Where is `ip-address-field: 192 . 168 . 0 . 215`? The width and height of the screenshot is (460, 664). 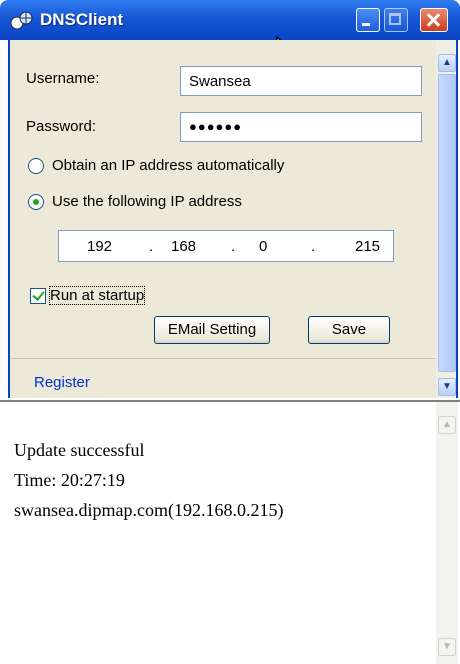 ip-address-field: 192 . 168 . 0 . 215 is located at coordinates (226, 246).